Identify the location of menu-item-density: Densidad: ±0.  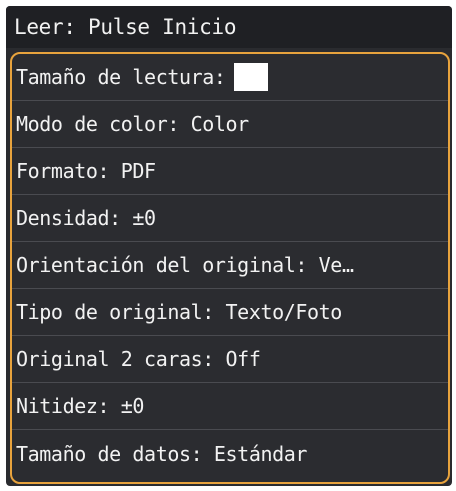
(230, 218).